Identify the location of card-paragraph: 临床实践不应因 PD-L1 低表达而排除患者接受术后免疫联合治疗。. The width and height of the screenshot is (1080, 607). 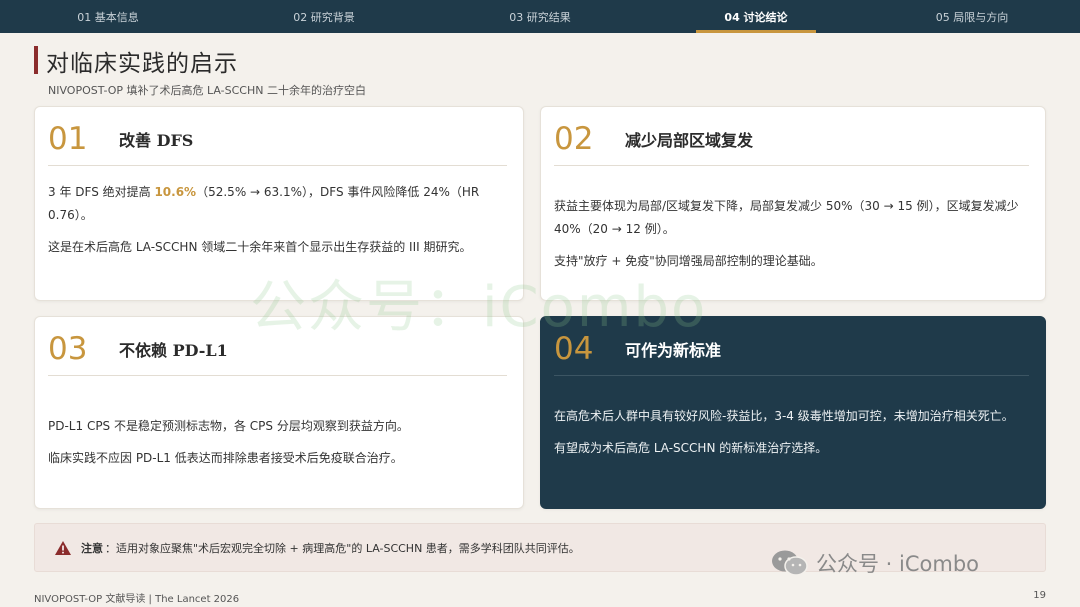
(225, 458).